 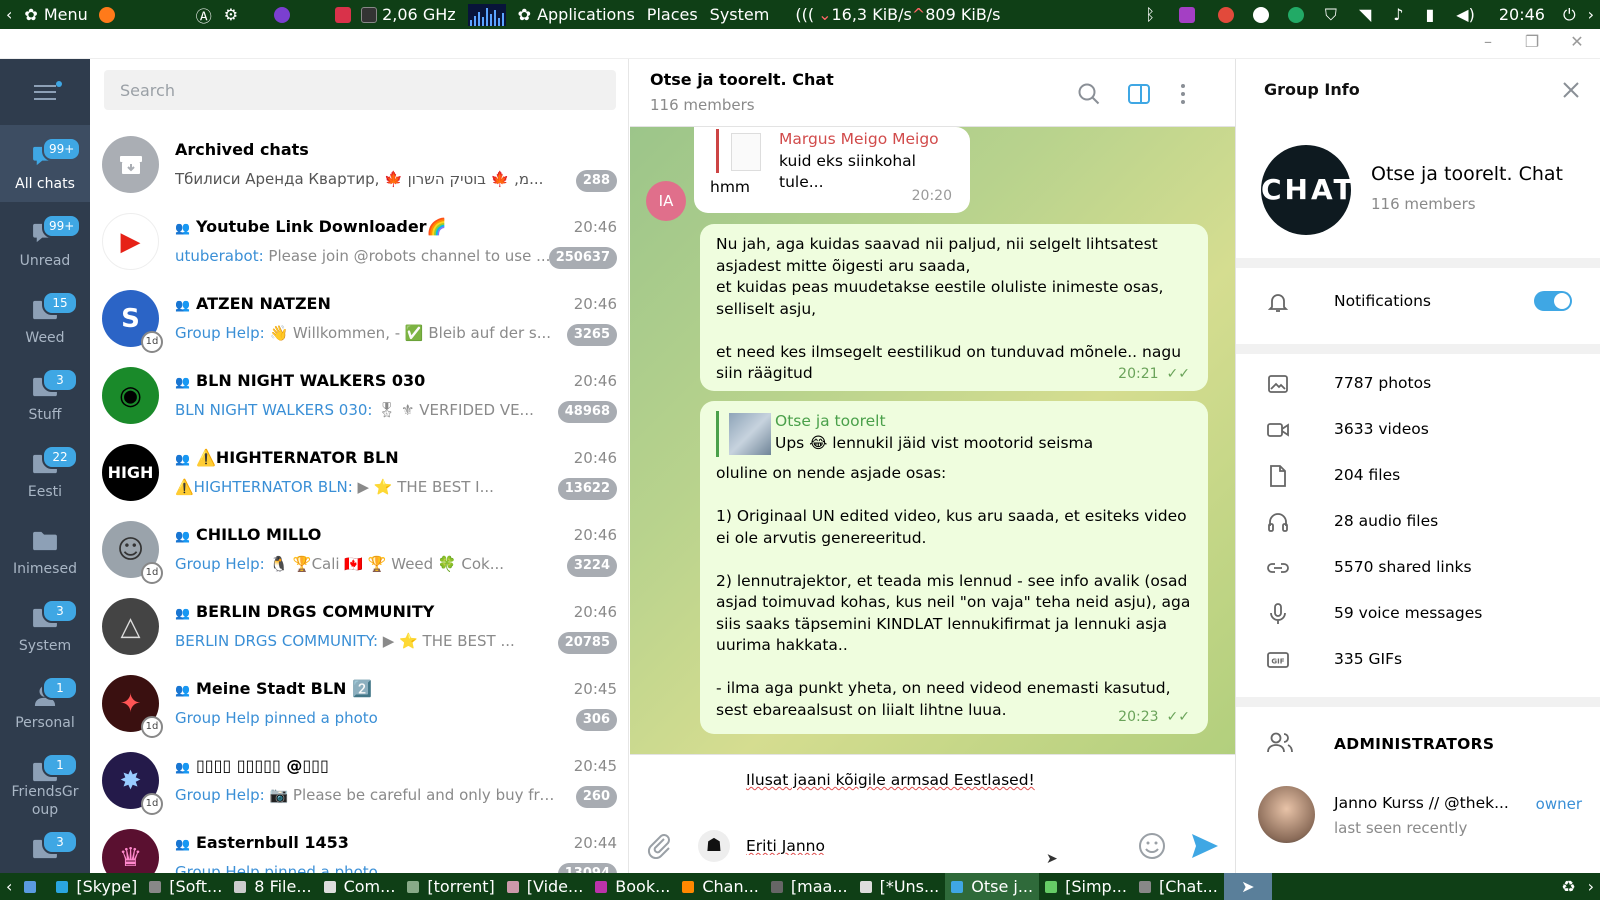 I want to click on settings-cogs-icon: ⚙, so click(x=231, y=14).